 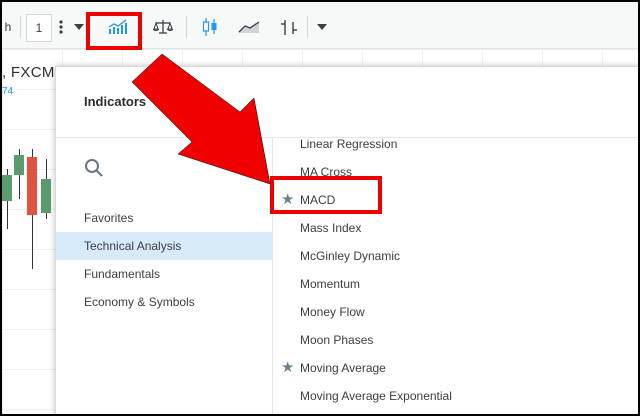 I want to click on annotation-arrow, so click(x=201, y=119).